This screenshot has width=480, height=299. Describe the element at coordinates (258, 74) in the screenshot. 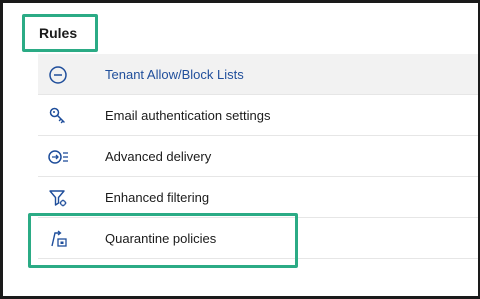

I see `rule-item-tenant-allow-block-lists: Tenant Allow/Block Lists` at that location.